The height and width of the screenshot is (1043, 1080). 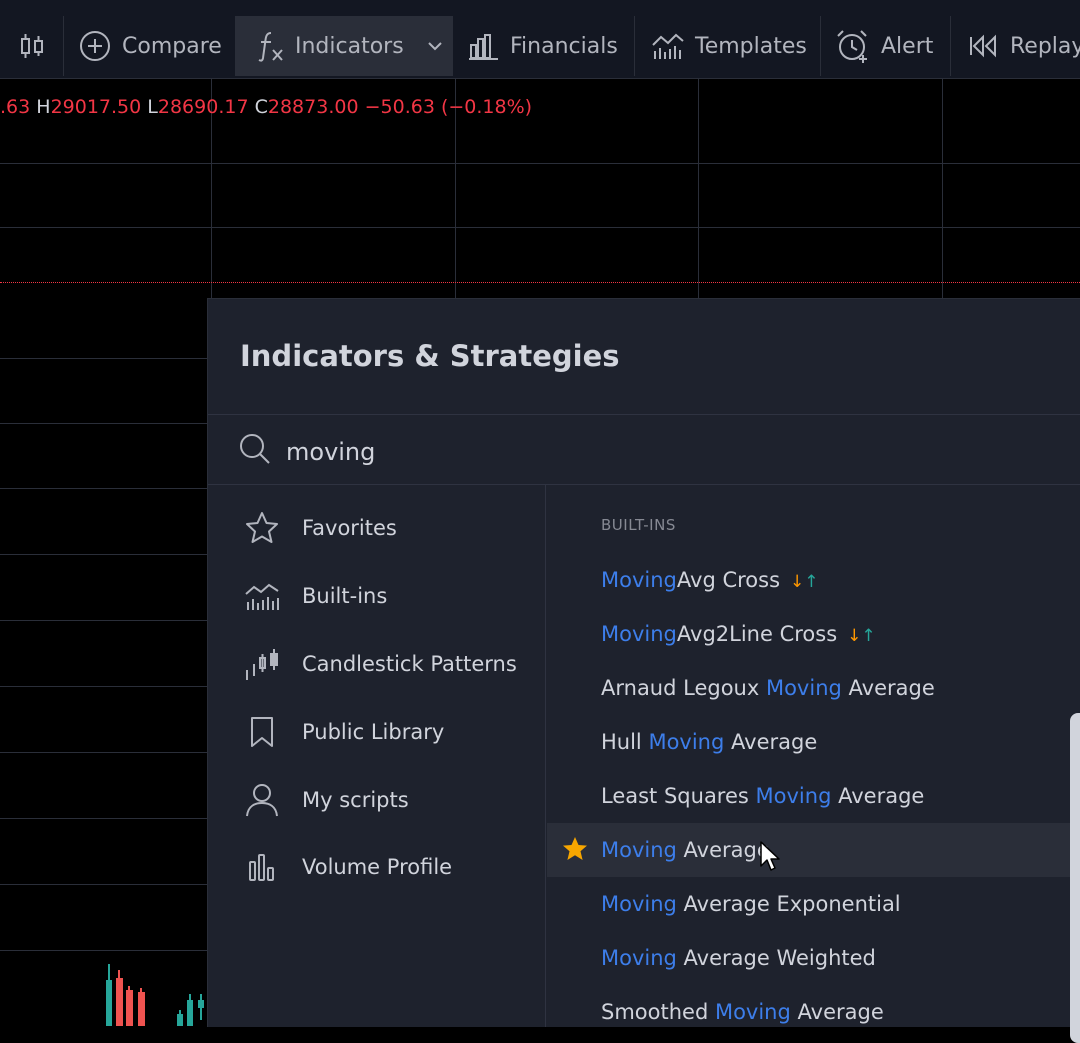 What do you see at coordinates (586, 452) in the screenshot?
I see `search-input` at bounding box center [586, 452].